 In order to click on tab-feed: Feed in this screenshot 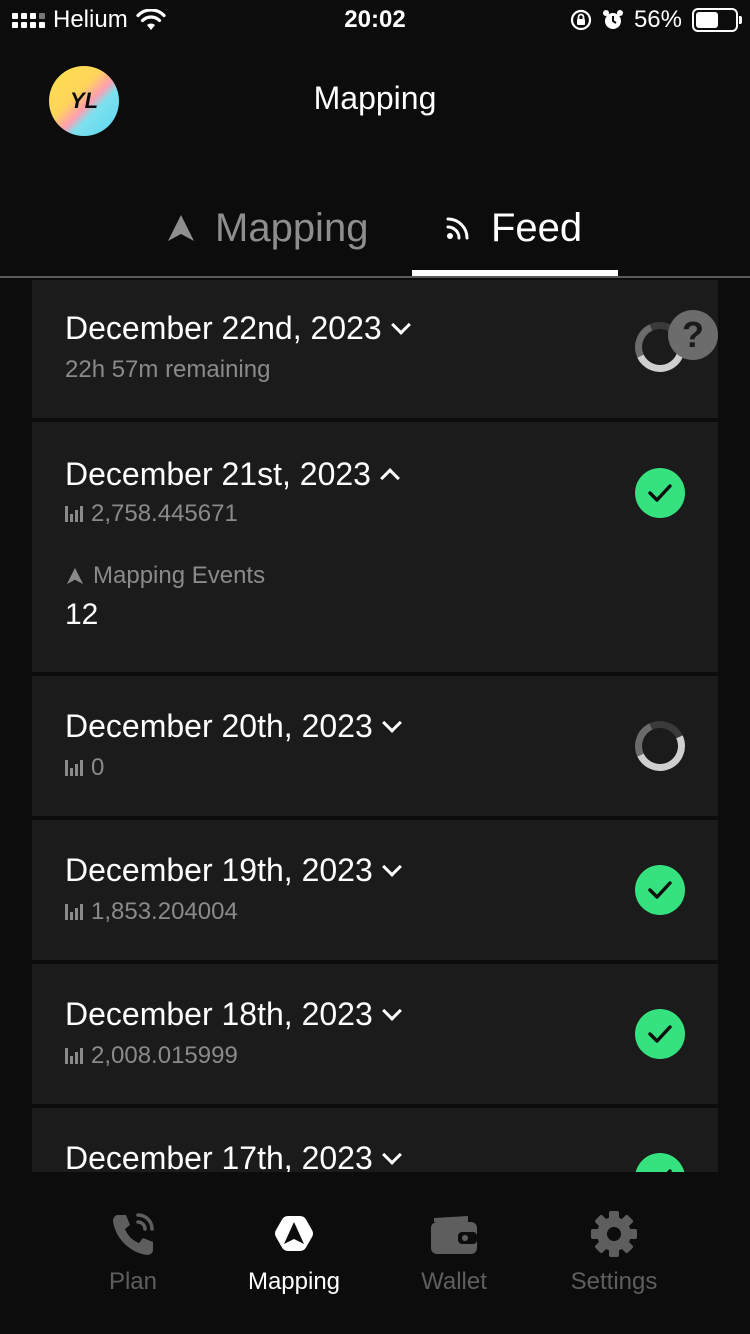, I will do `click(512, 228)`.